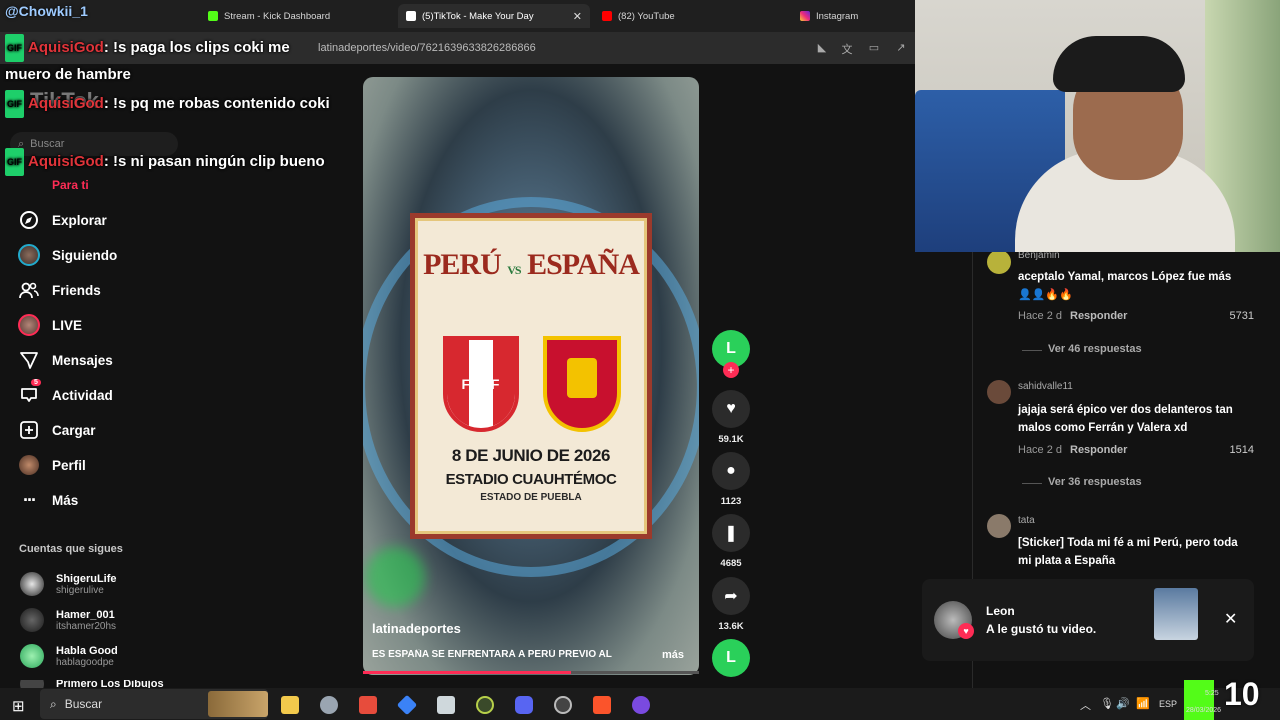  I want to click on tab-youtube: (82) YouTube, so click(689, 16).